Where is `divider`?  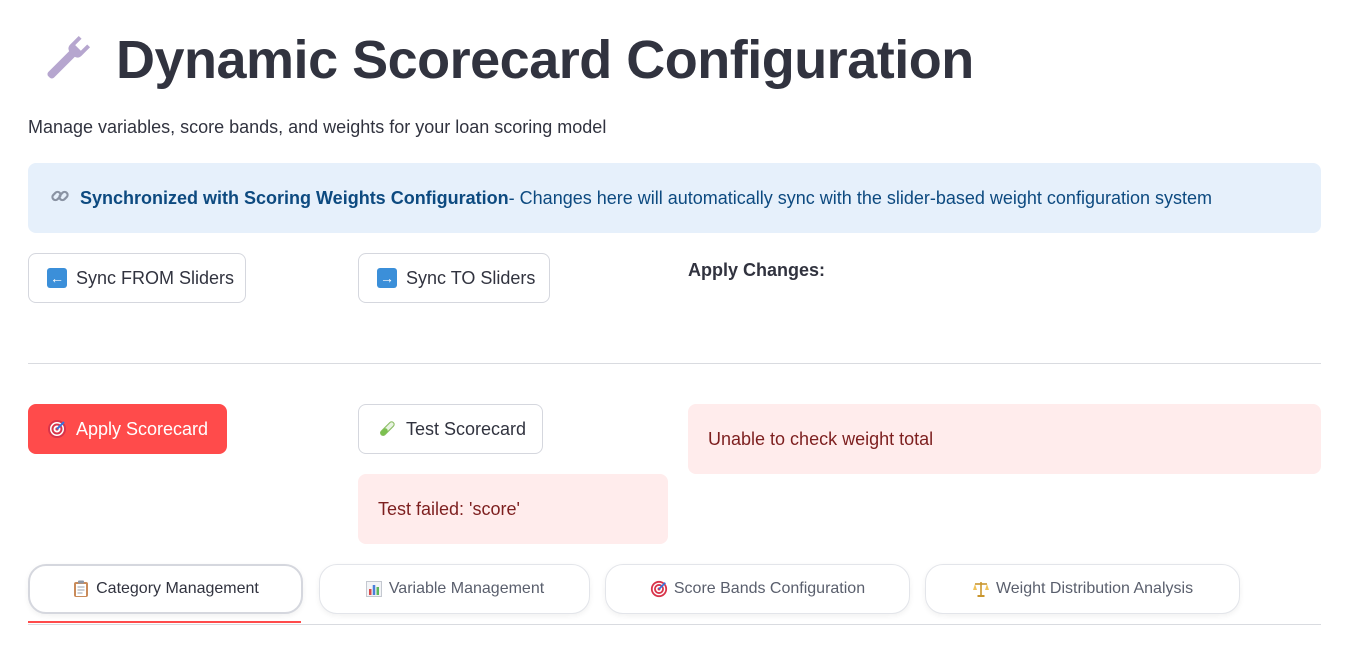
divider is located at coordinates (674, 363).